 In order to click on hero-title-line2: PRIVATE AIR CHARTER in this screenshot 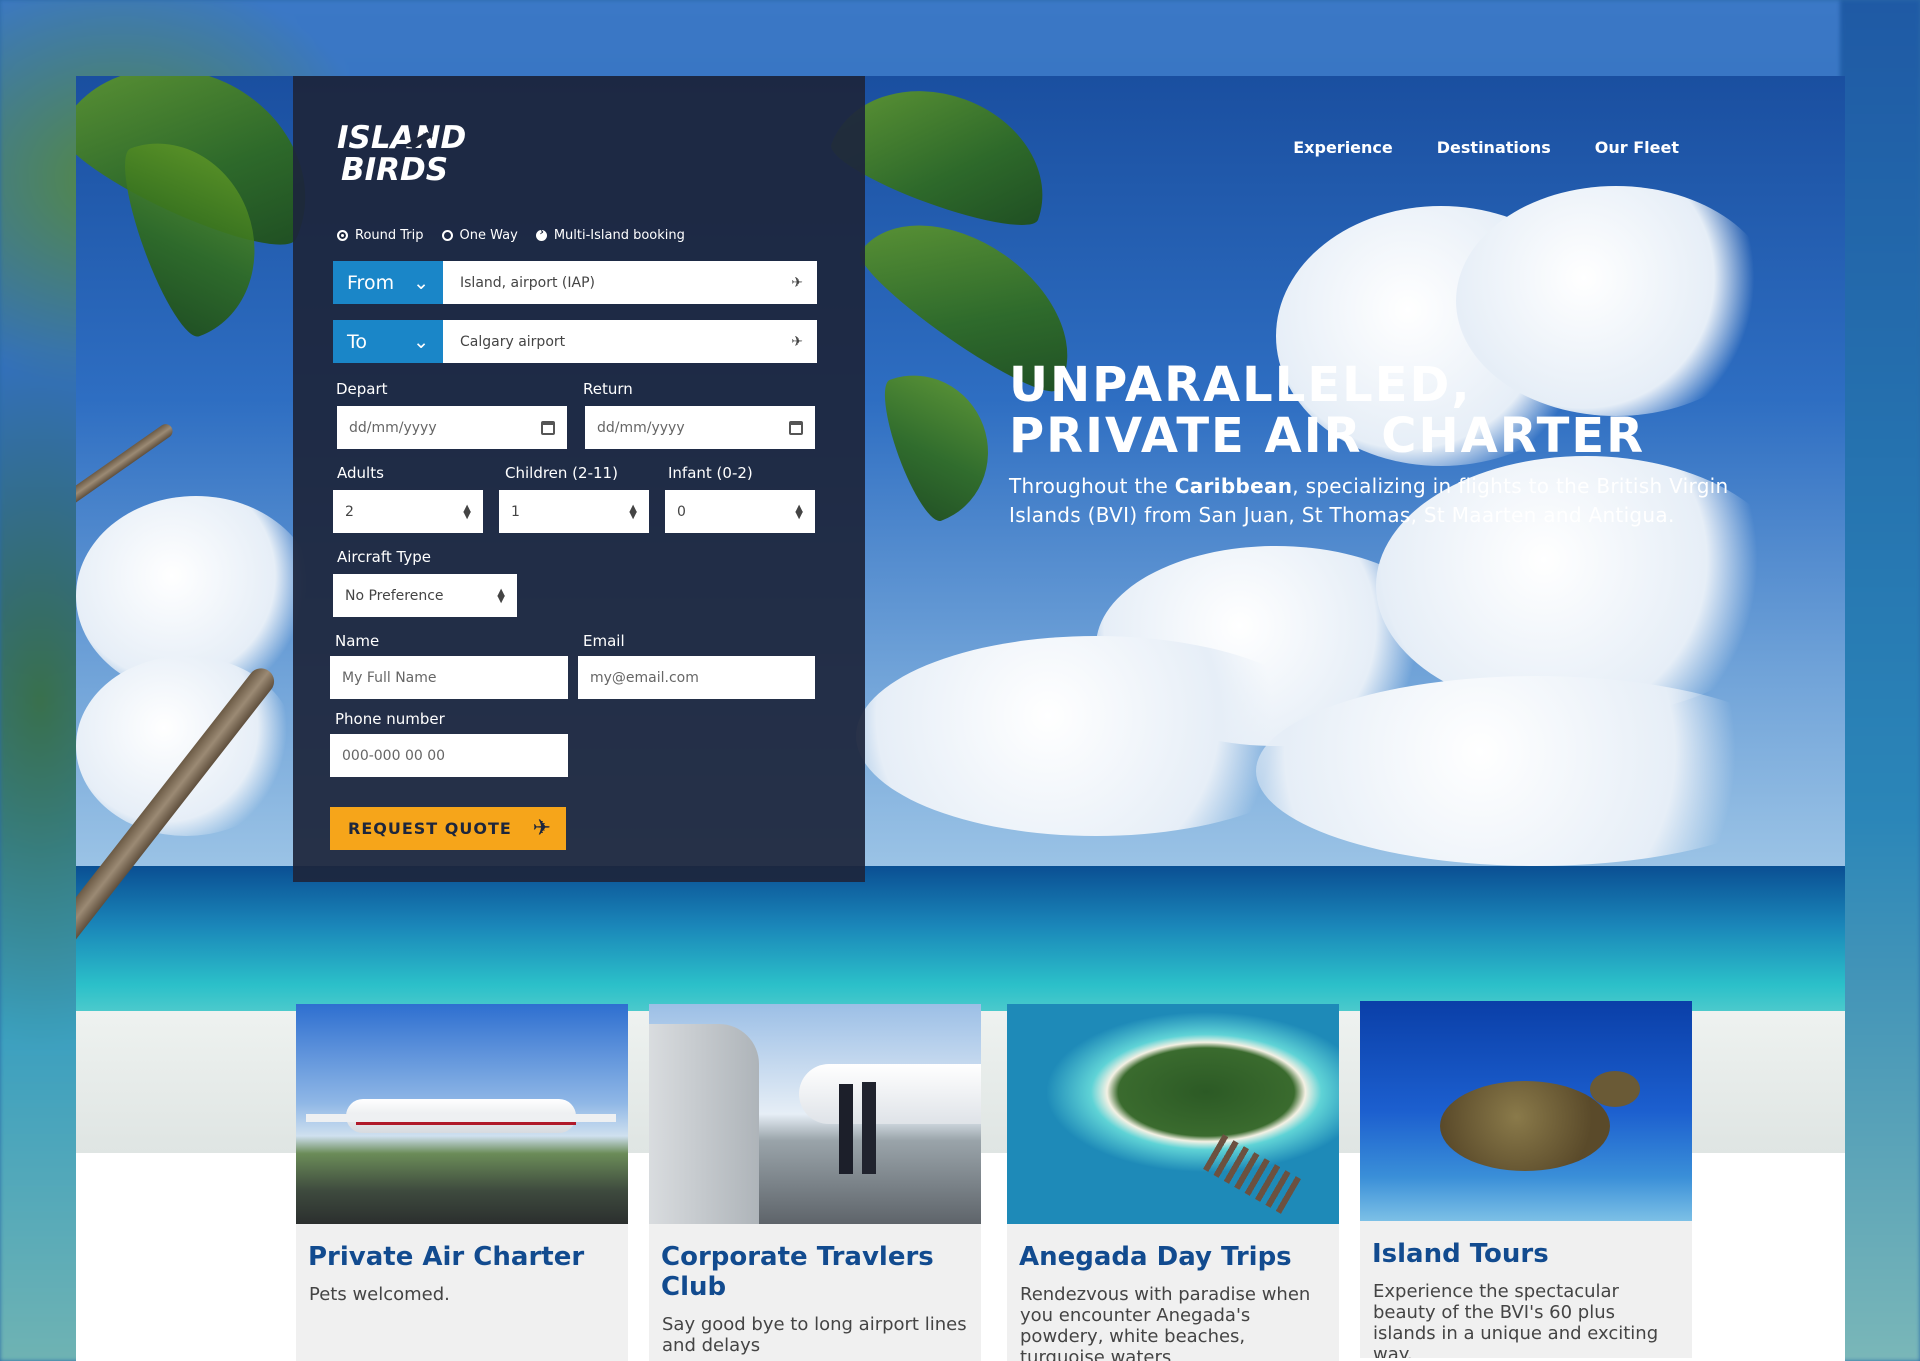, I will do `click(1327, 436)`.